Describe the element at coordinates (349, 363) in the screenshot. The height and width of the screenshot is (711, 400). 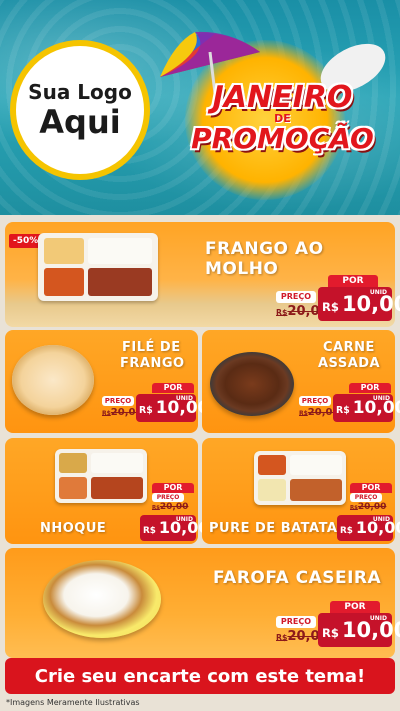
I see `product-name-line2: ASSADA` at that location.